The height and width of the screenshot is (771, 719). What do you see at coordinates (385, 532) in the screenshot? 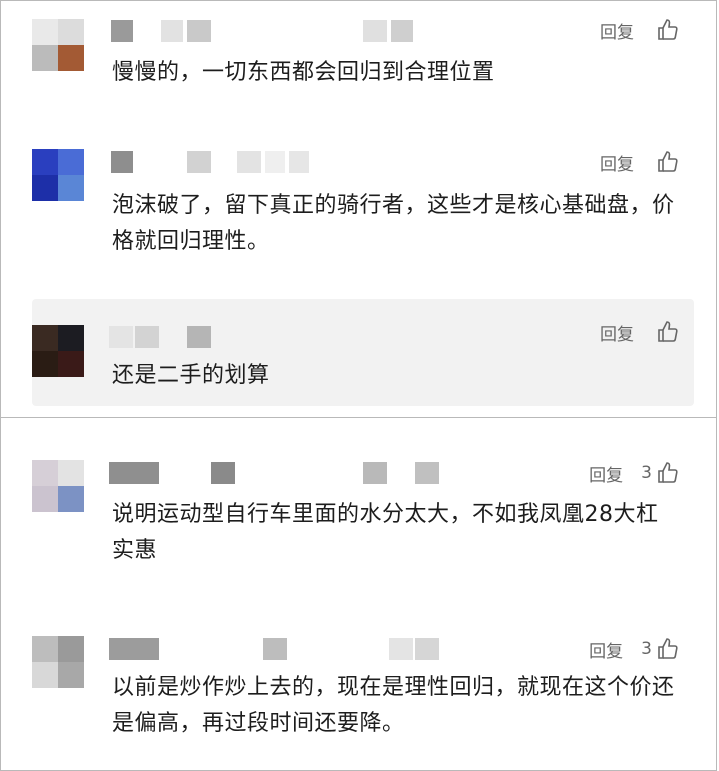
I see `comment-text: 说明运动型自行车里面的水分太大，不如我凤凰28大杠实惠` at bounding box center [385, 532].